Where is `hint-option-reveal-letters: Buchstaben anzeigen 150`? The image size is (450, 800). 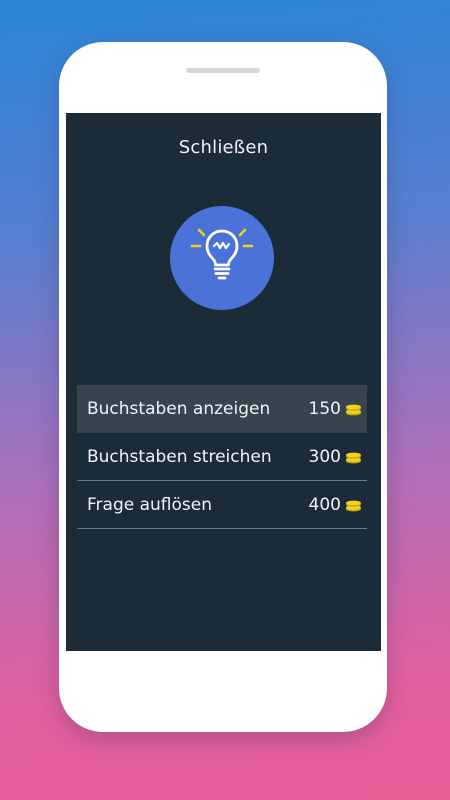
hint-option-reveal-letters: Buchstaben anzeigen 150 is located at coordinates (222, 409).